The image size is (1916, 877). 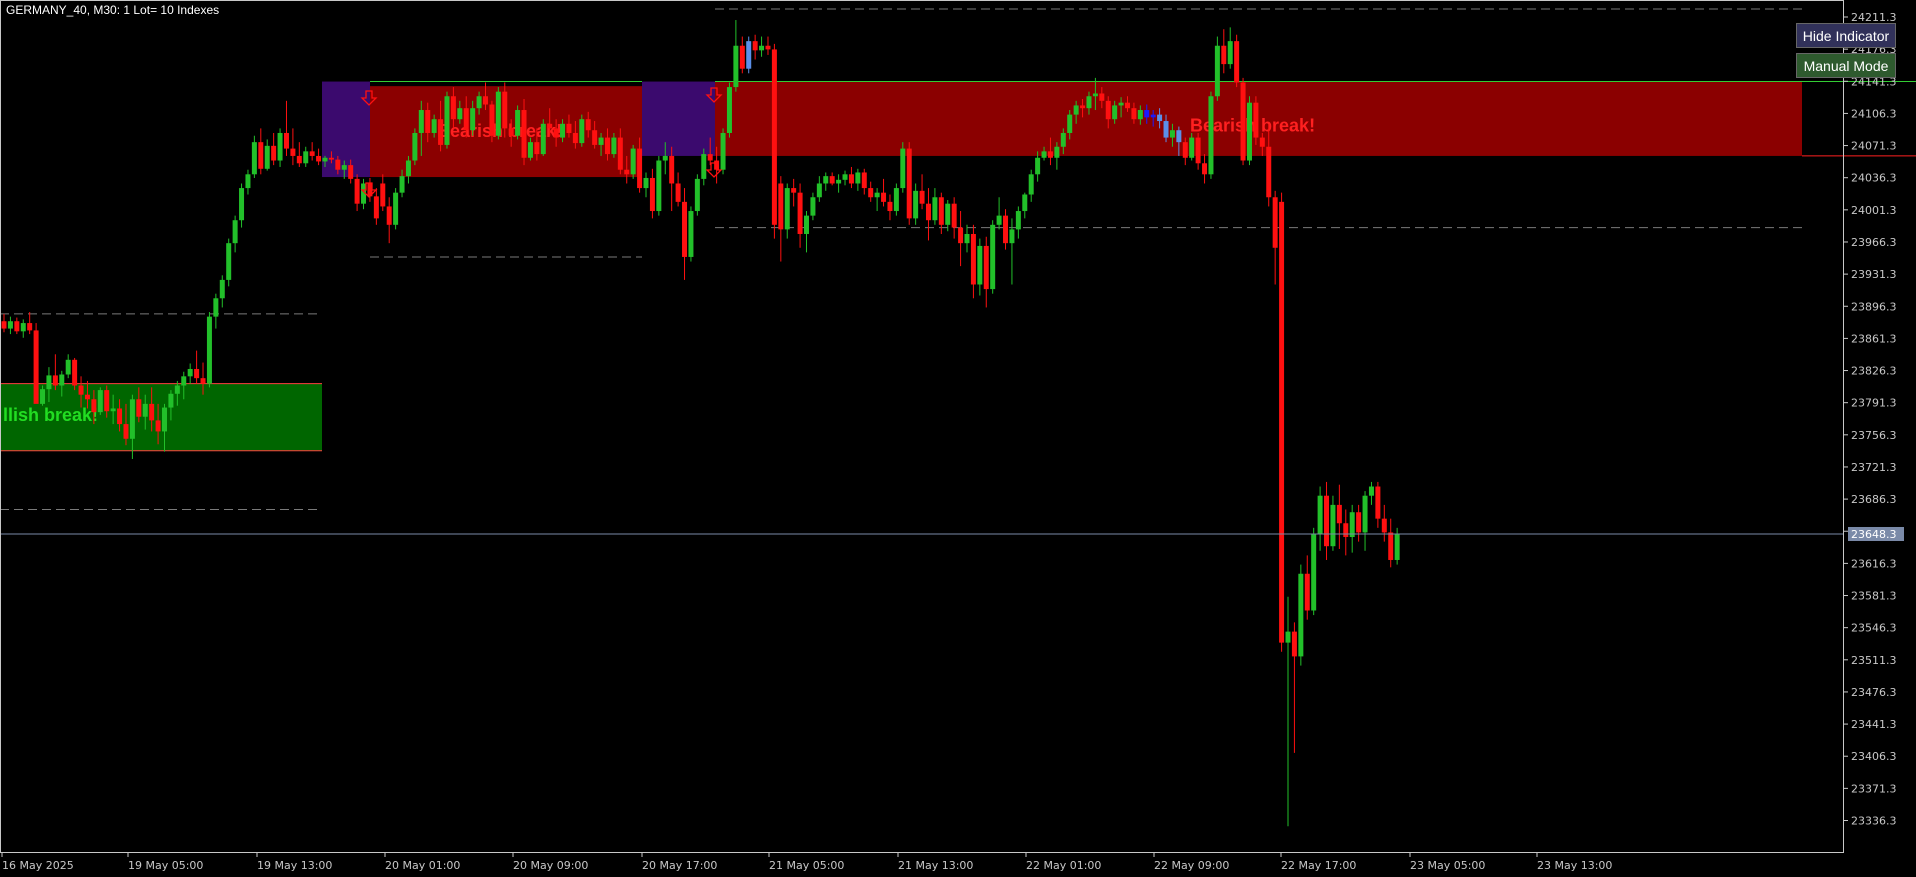 What do you see at coordinates (1874, 788) in the screenshot?
I see `price-tick-label: 23371.3` at bounding box center [1874, 788].